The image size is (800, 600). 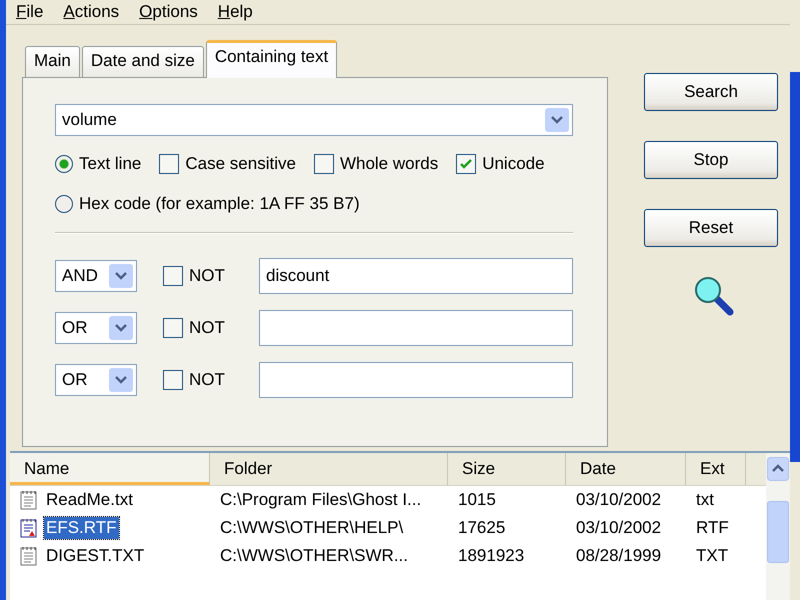 What do you see at coordinates (110, 469) in the screenshot?
I see `column-header: Name` at bounding box center [110, 469].